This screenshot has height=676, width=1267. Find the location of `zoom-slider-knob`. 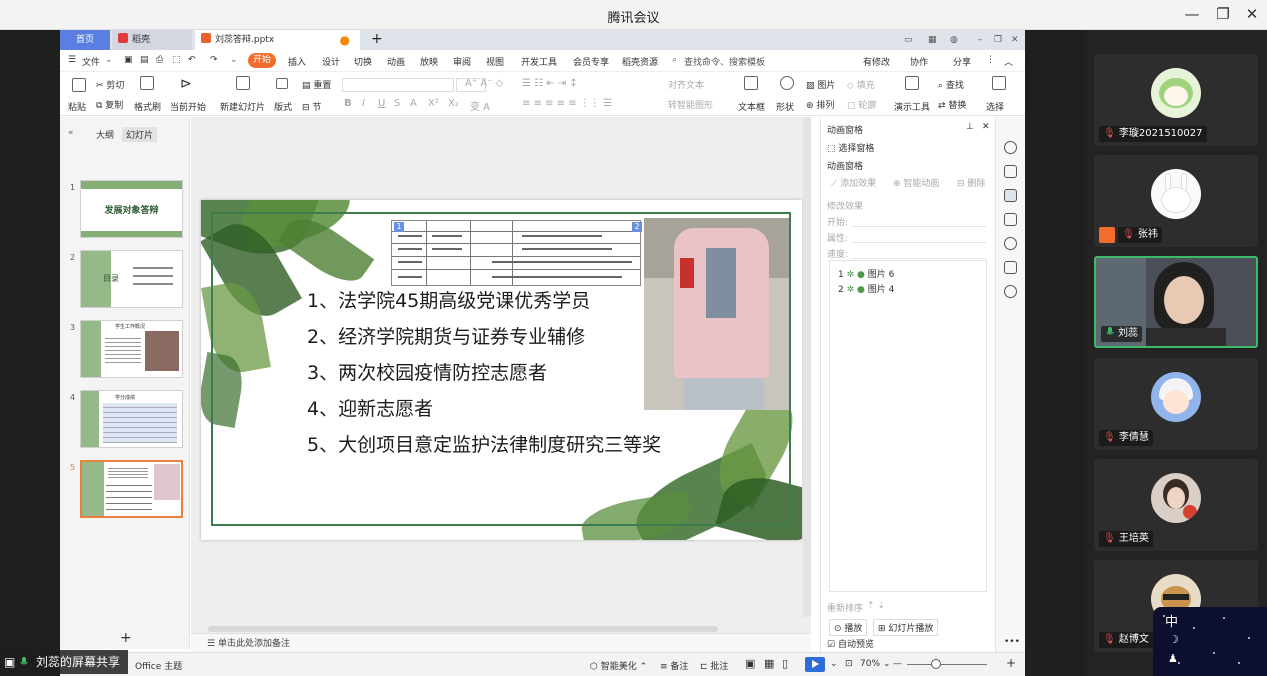

zoom-slider-knob is located at coordinates (936, 664).